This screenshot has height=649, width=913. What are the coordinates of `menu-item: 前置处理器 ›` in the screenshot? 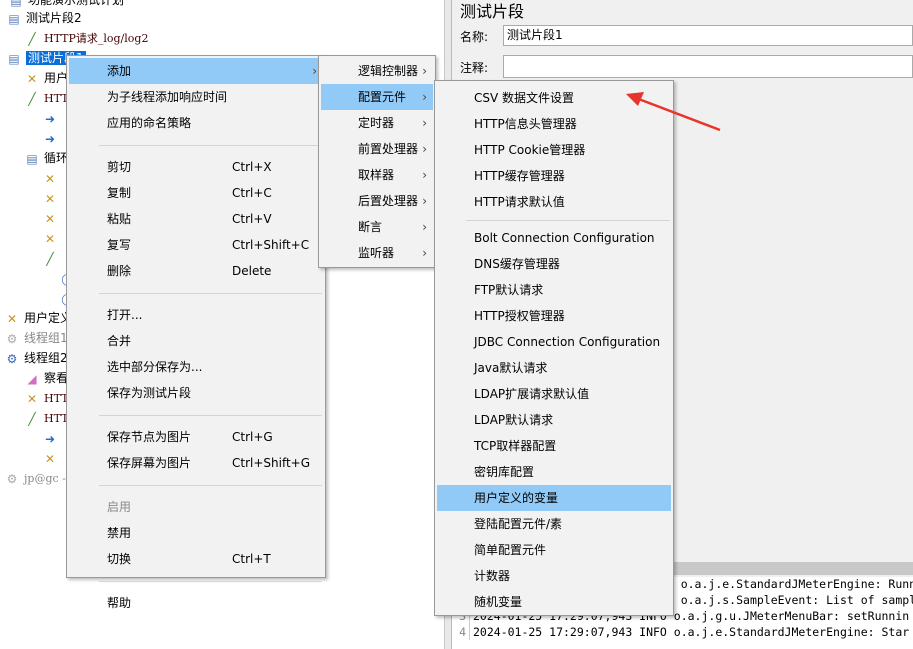 It's located at (377, 149).